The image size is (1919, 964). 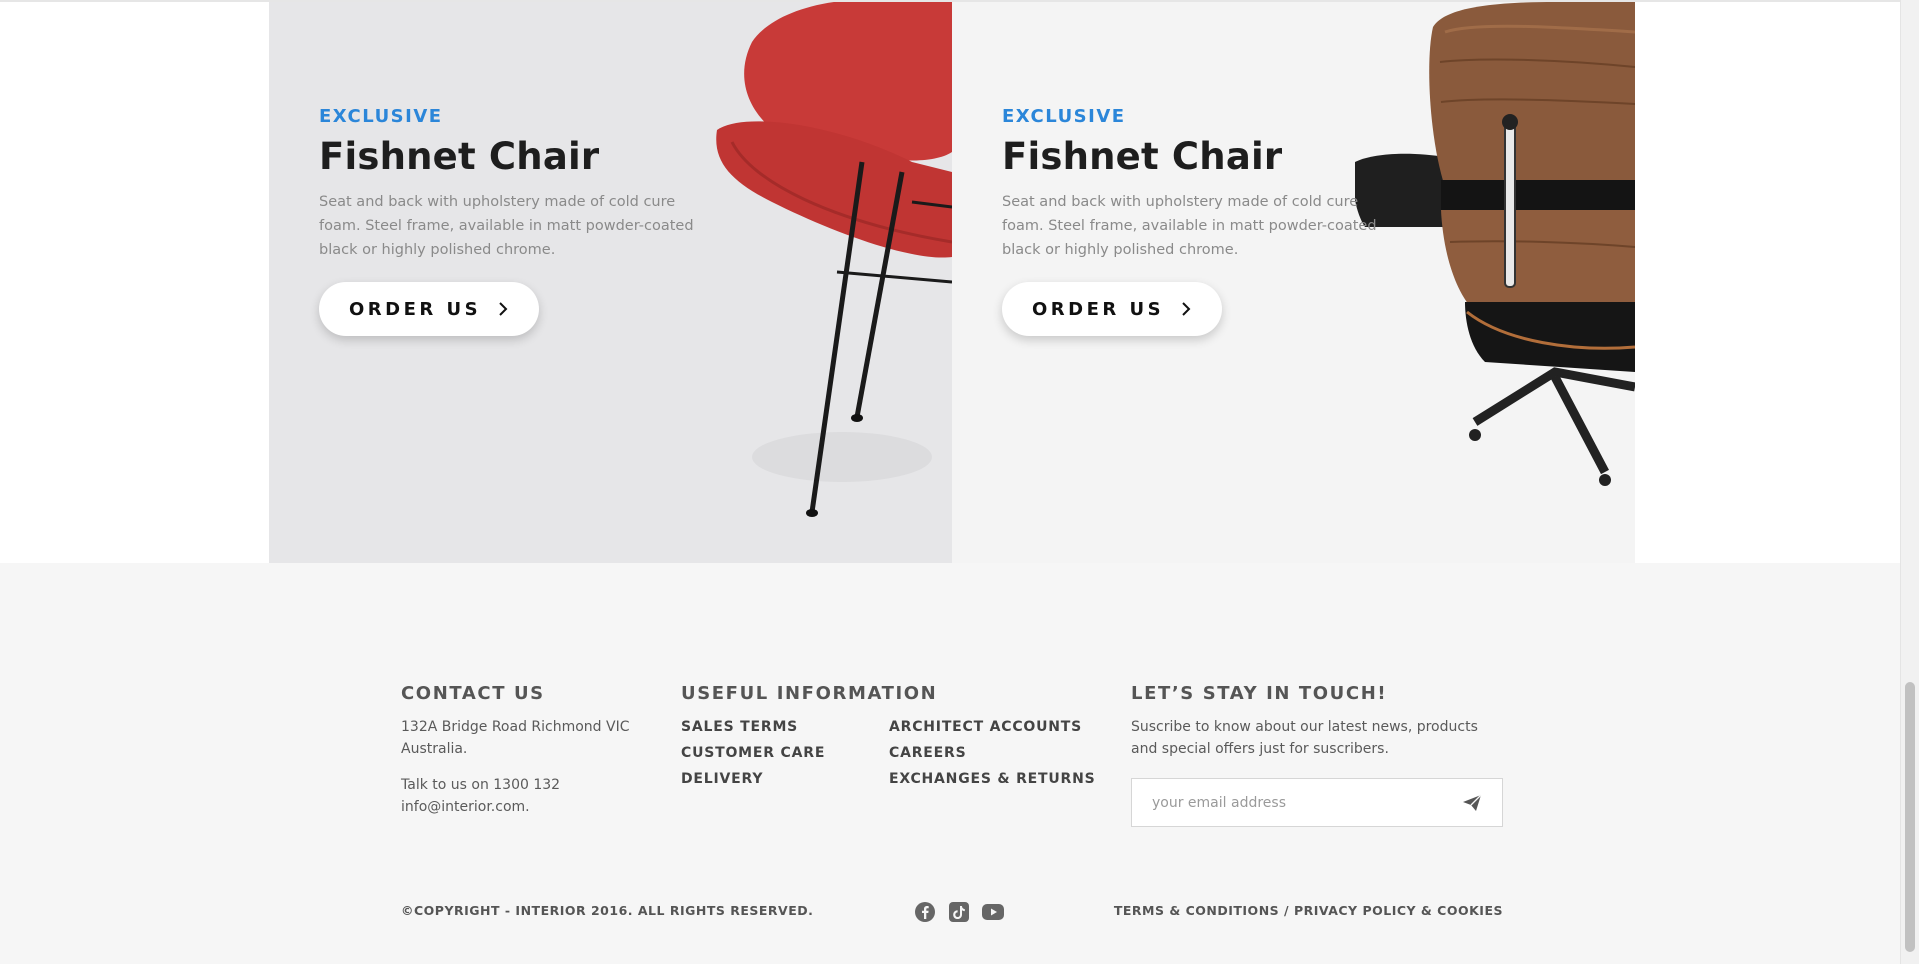 I want to click on page-scrollbar, so click(x=1909, y=482).